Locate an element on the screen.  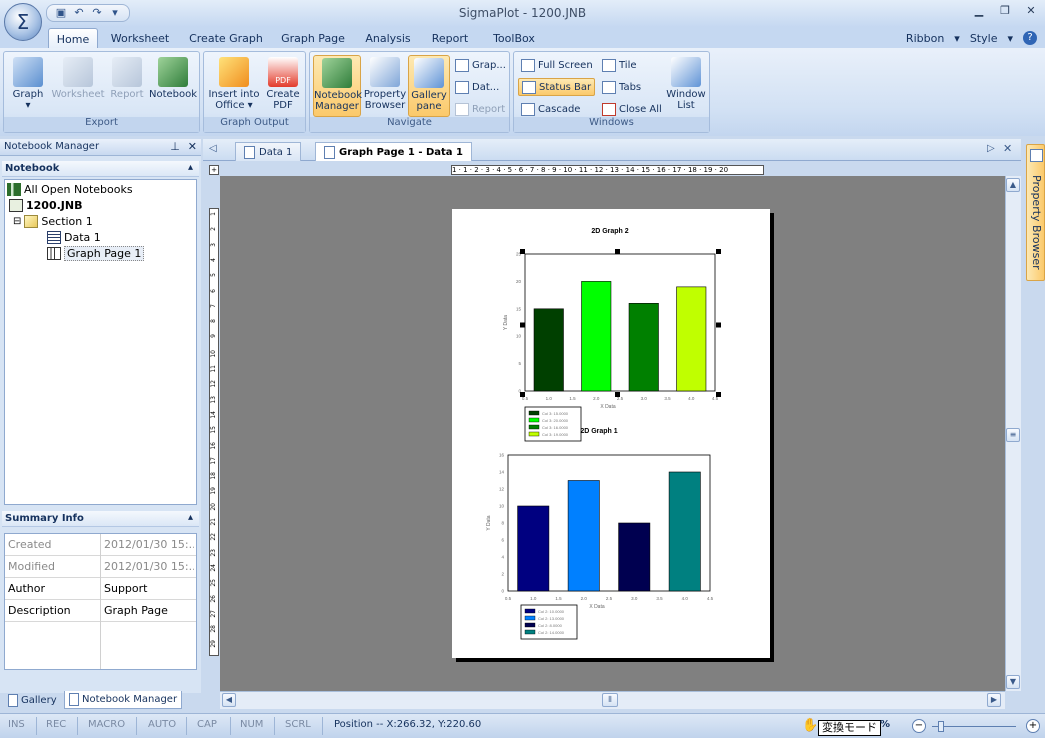
status-bar-button: Status Bar is located at coordinates (557, 87).